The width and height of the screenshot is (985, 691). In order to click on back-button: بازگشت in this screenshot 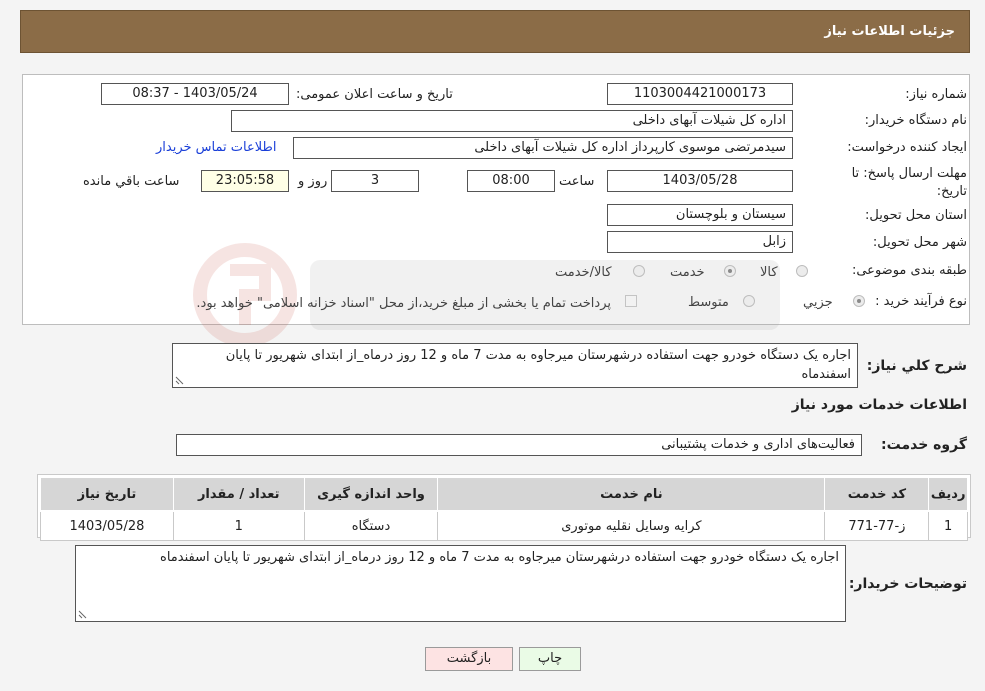, I will do `click(469, 659)`.